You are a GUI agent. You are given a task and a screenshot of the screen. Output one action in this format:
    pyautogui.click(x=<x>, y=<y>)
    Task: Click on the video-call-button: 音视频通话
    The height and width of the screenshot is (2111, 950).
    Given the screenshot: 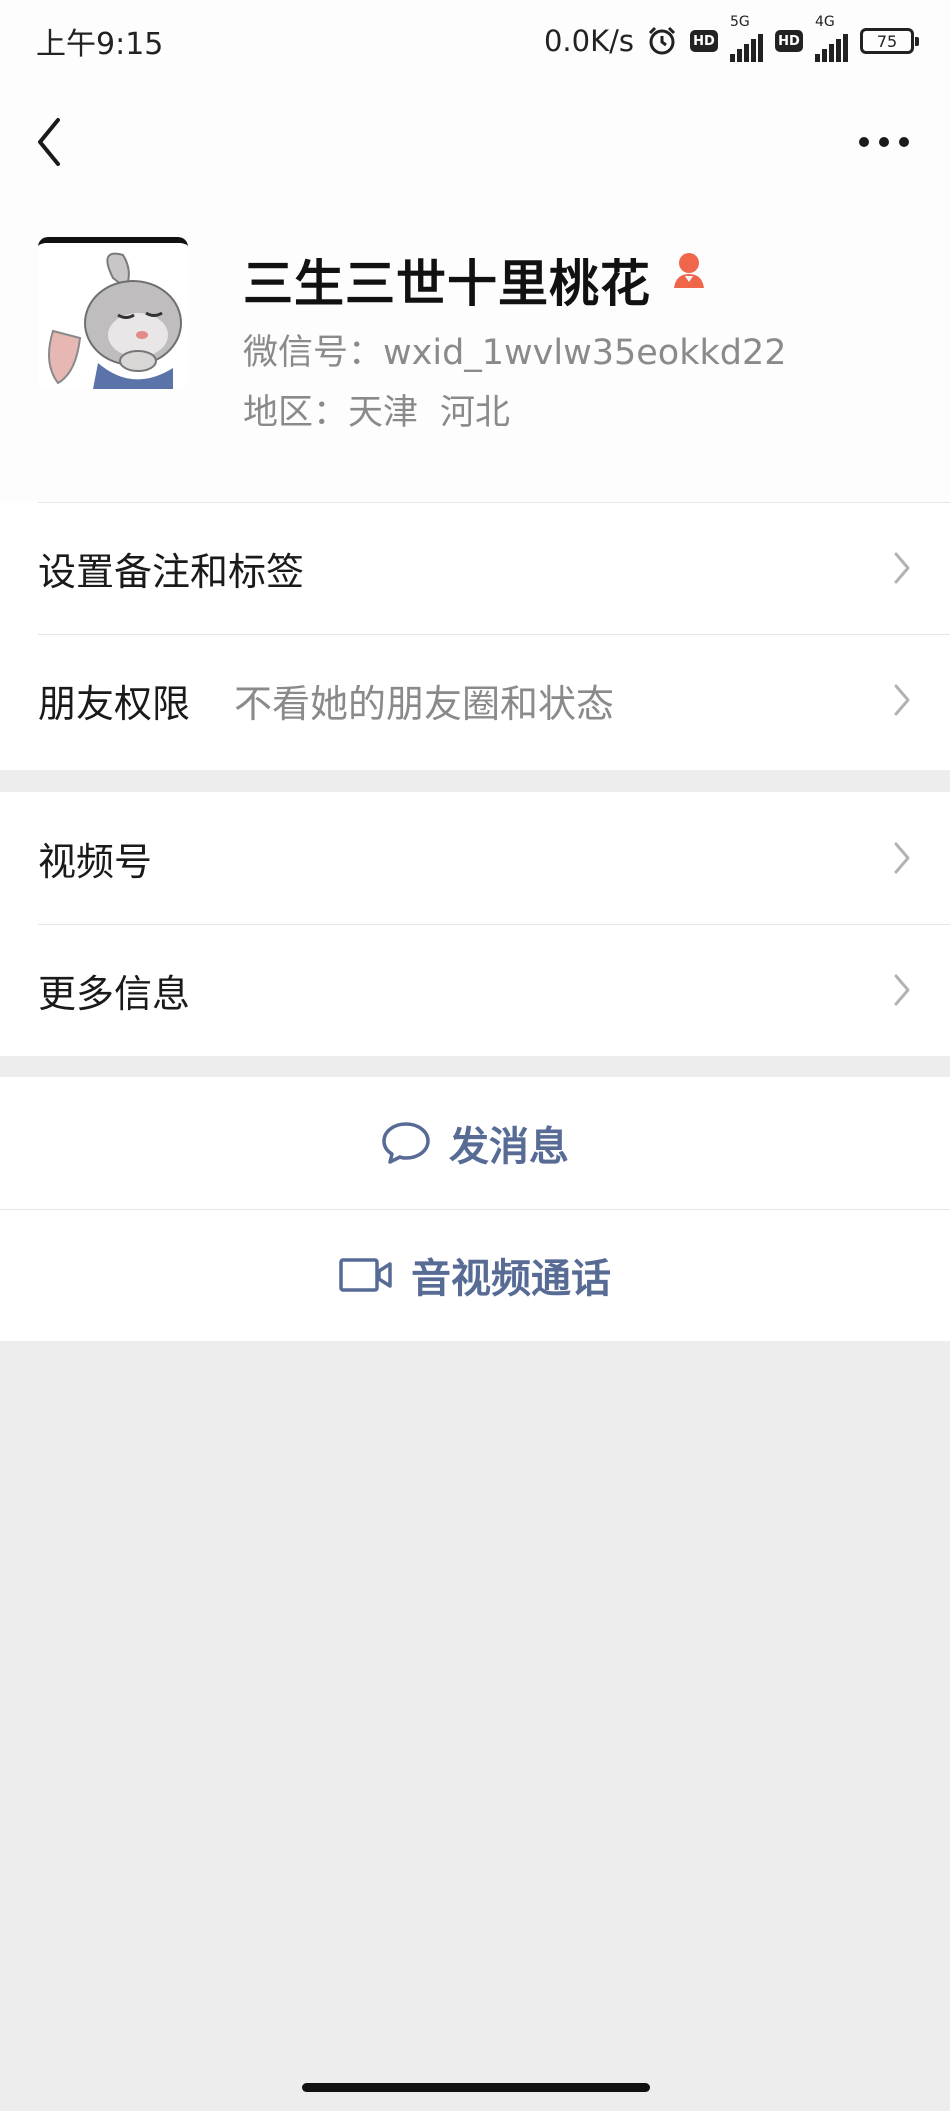 What is the action you would take?
    pyautogui.click(x=475, y=1275)
    